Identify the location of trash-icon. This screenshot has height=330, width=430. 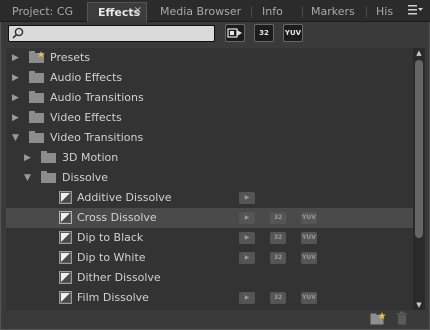
(402, 318).